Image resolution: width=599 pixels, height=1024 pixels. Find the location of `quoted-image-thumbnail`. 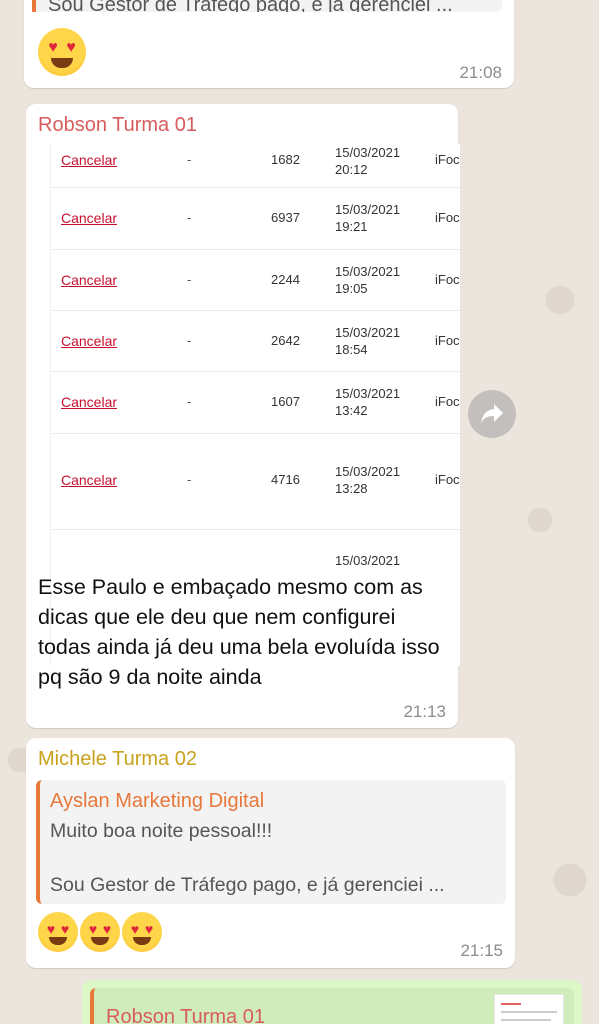

quoted-image-thumbnail is located at coordinates (529, 1009).